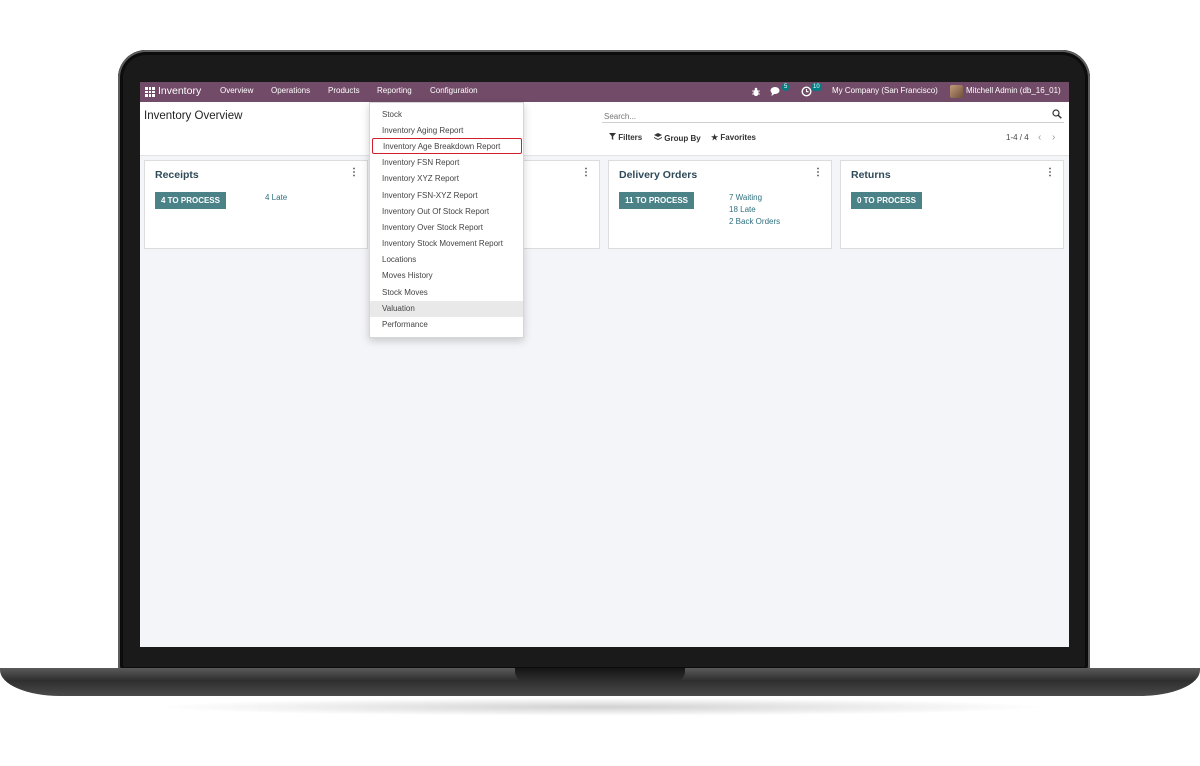  Describe the element at coordinates (446, 196) in the screenshot. I see `menu-item-fsn-xyz-report: Inventory FSN-XYZ Report` at that location.